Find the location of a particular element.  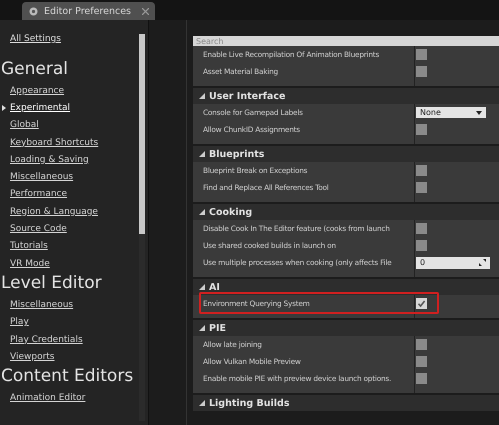

section-header: AI is located at coordinates (346, 287).